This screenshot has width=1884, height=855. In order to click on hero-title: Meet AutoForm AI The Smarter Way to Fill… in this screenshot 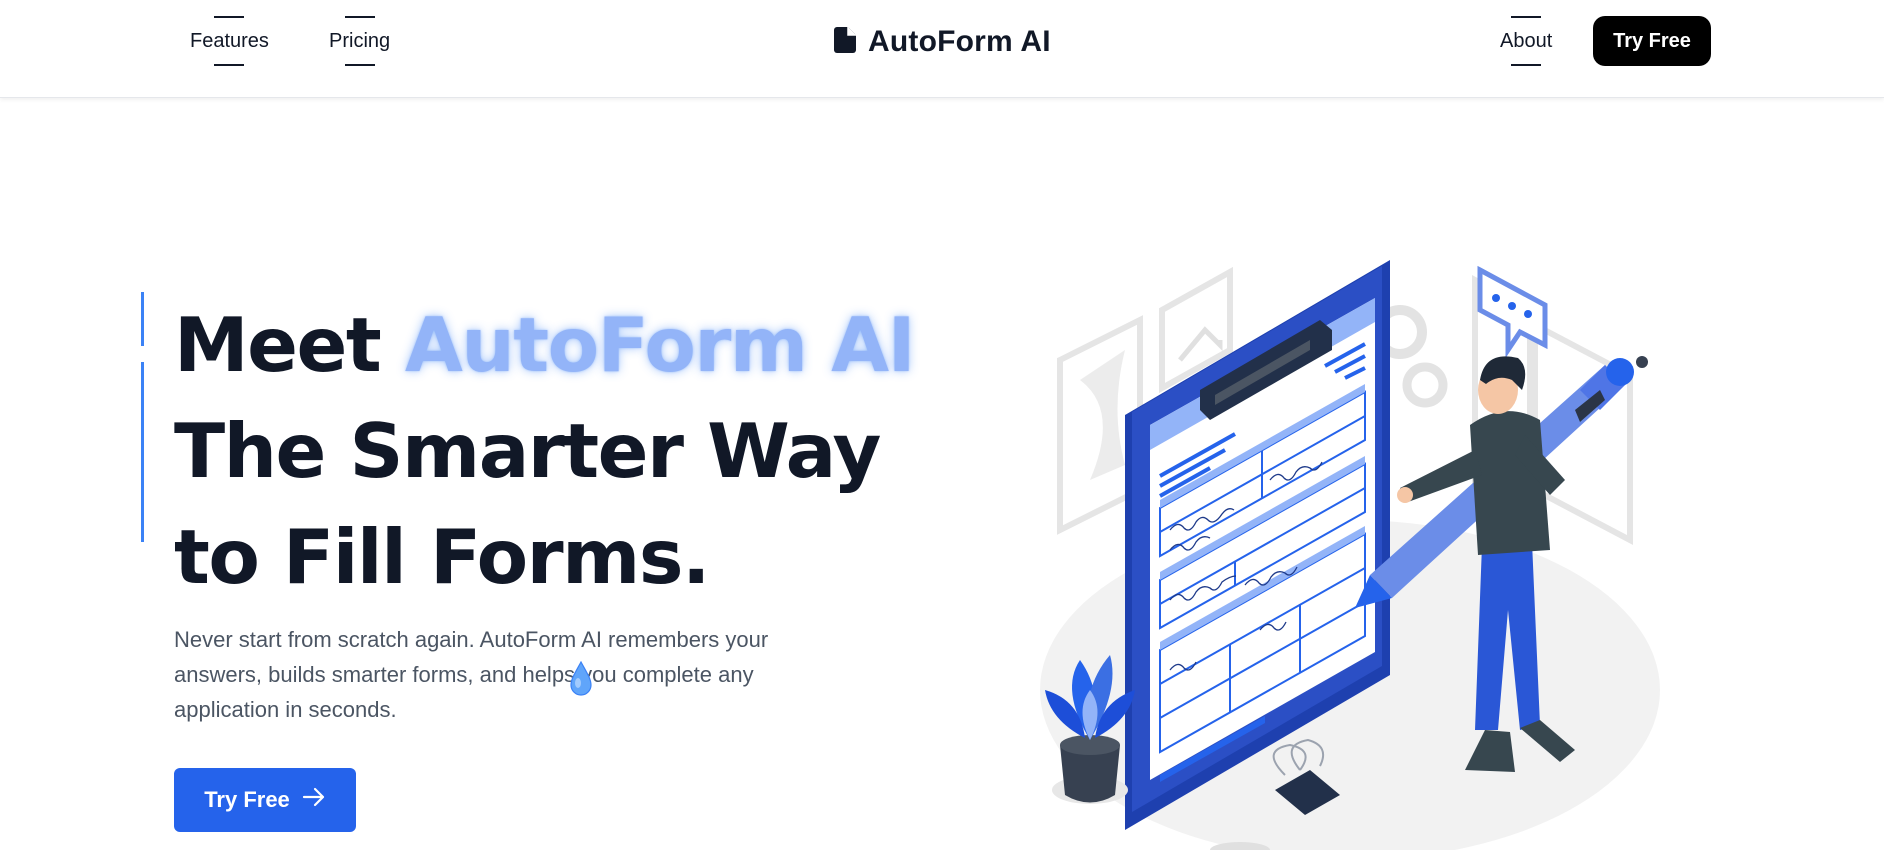, I will do `click(545, 451)`.